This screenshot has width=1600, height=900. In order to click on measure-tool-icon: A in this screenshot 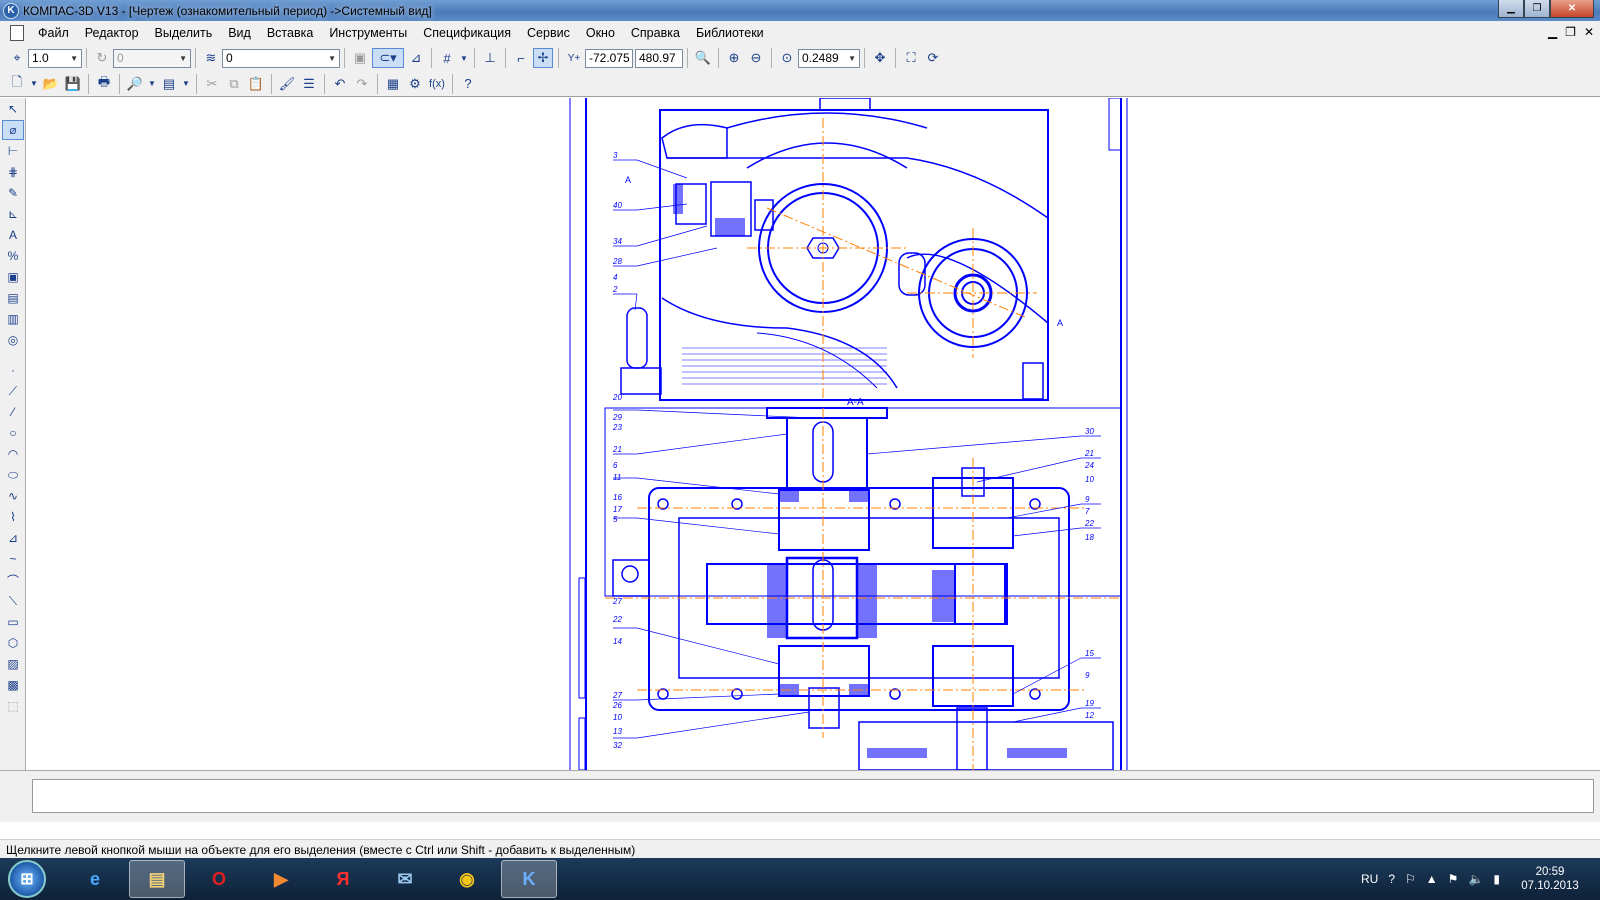, I will do `click(13, 235)`.